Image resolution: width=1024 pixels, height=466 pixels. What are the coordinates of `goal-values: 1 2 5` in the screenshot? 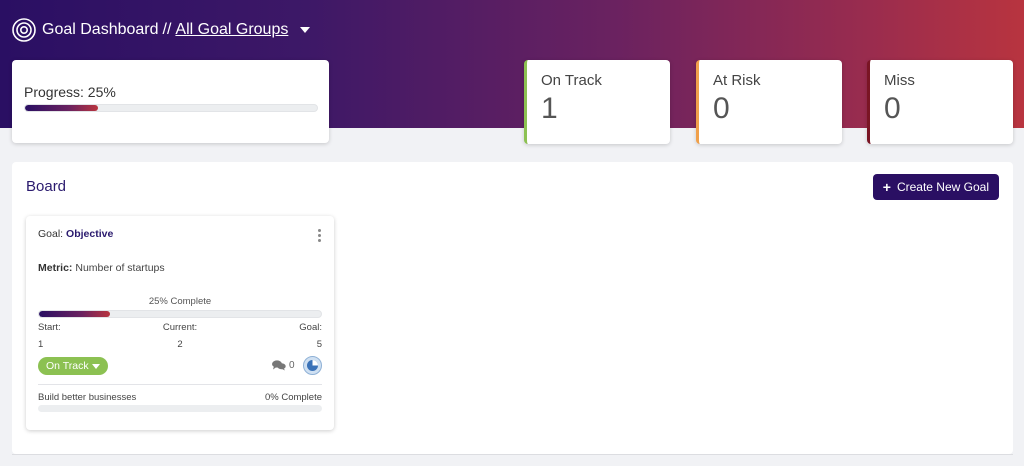 It's located at (180, 344).